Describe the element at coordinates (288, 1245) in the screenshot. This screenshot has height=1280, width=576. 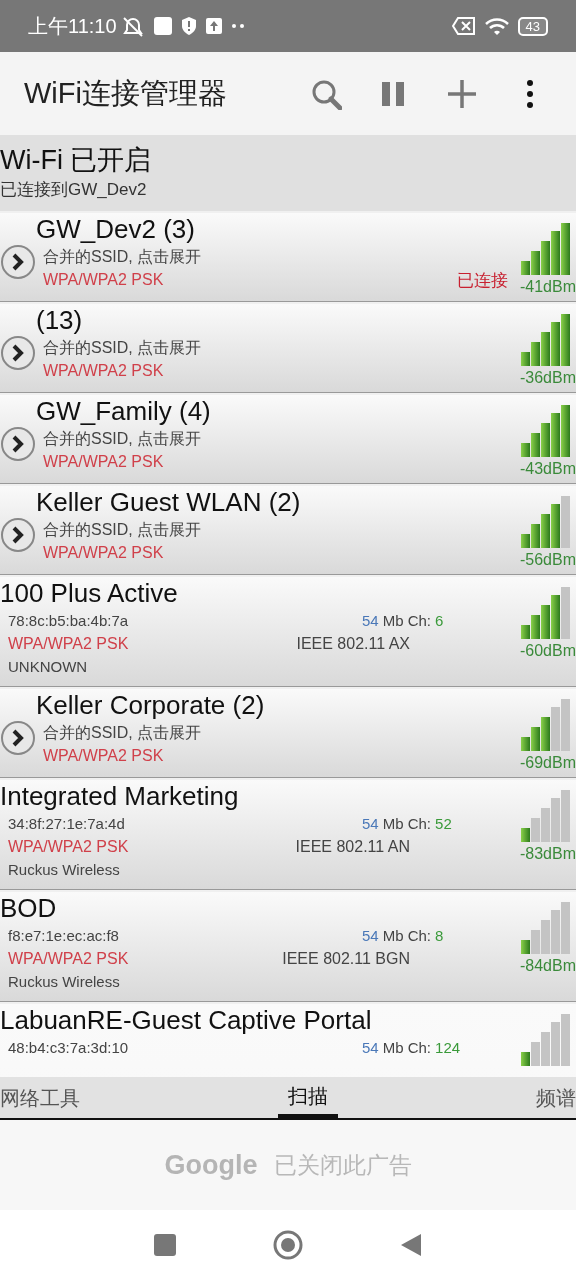
I see `home-button` at that location.